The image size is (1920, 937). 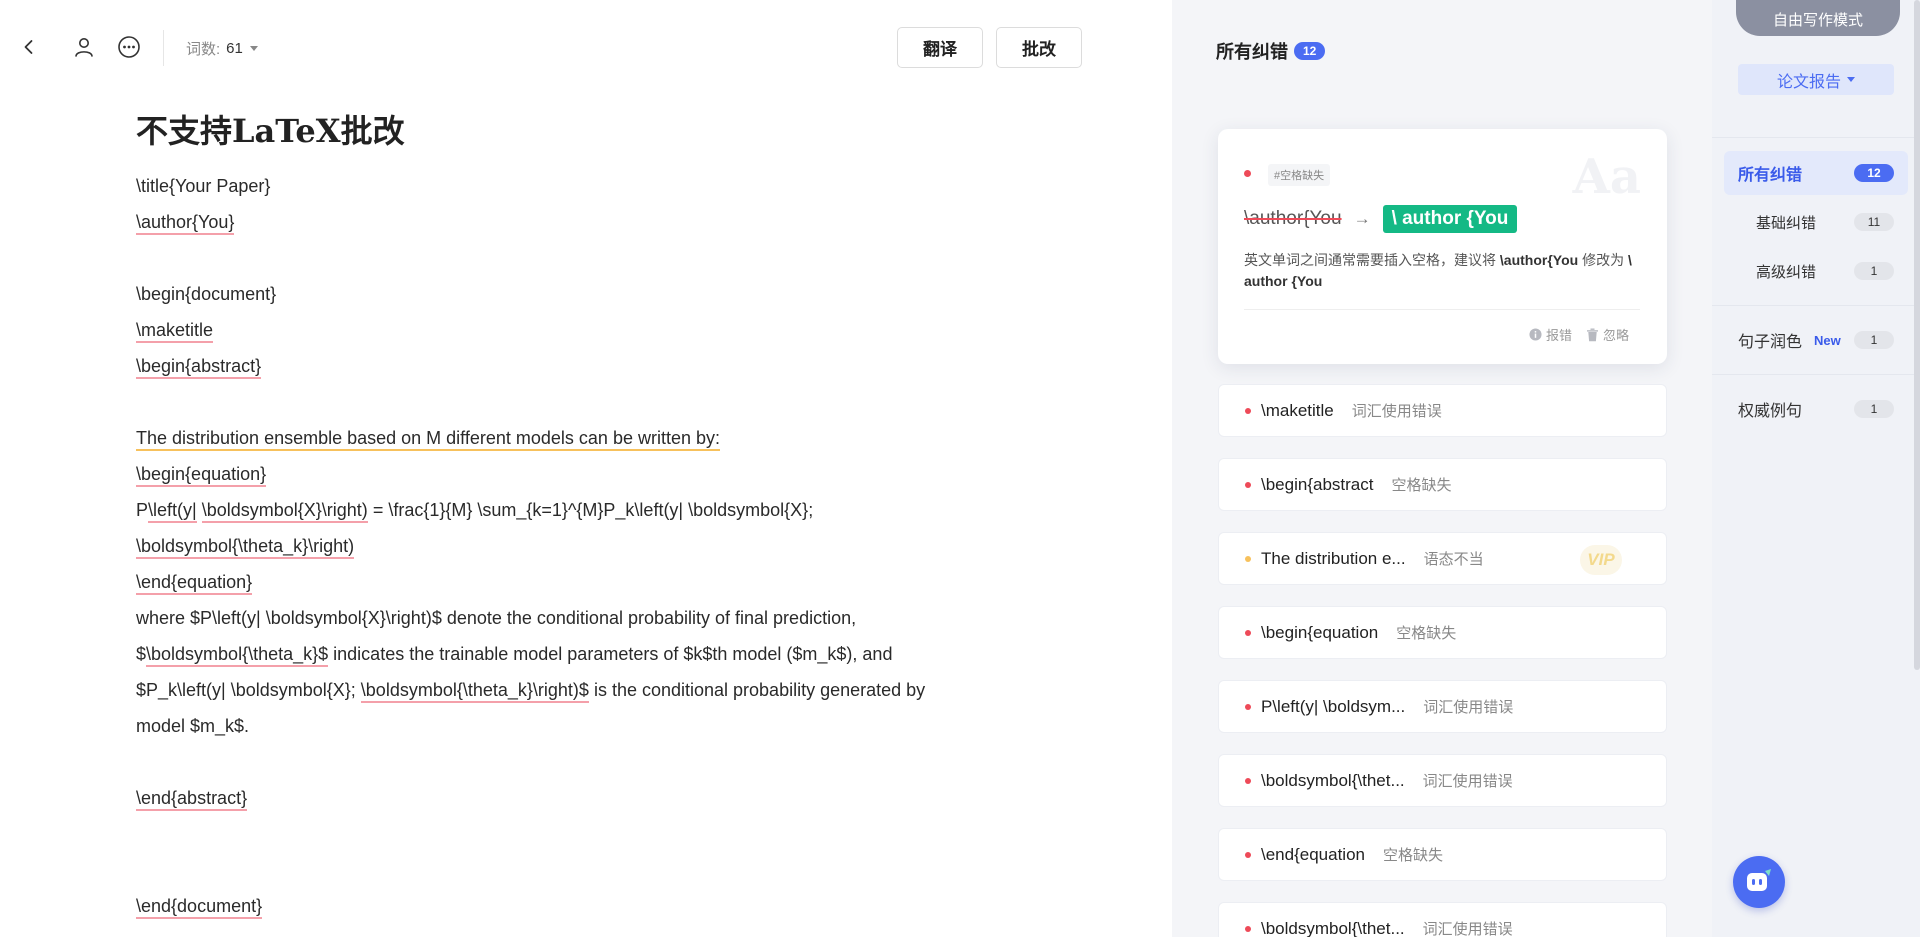 I want to click on text-line: \title{Your Paper}, so click(x=576, y=186).